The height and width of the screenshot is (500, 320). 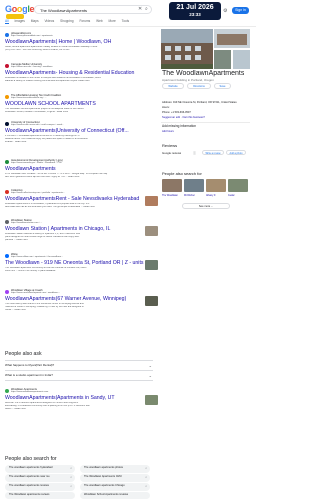 I want to click on suggest-edit-link: Suggest an edit · Own this business?, so click(x=183, y=117).